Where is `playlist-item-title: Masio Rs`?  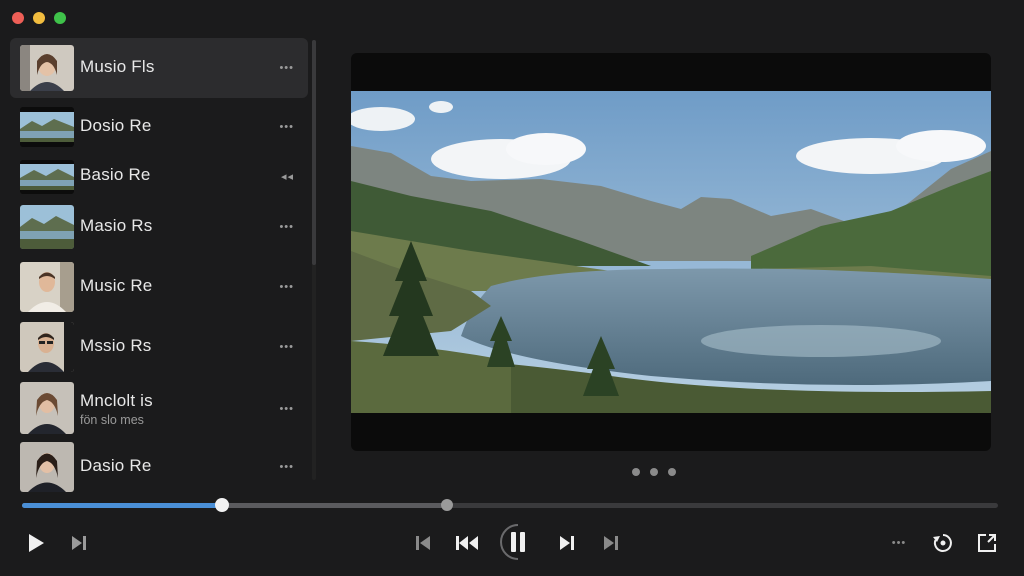 playlist-item-title: Masio Rs is located at coordinates (116, 225).